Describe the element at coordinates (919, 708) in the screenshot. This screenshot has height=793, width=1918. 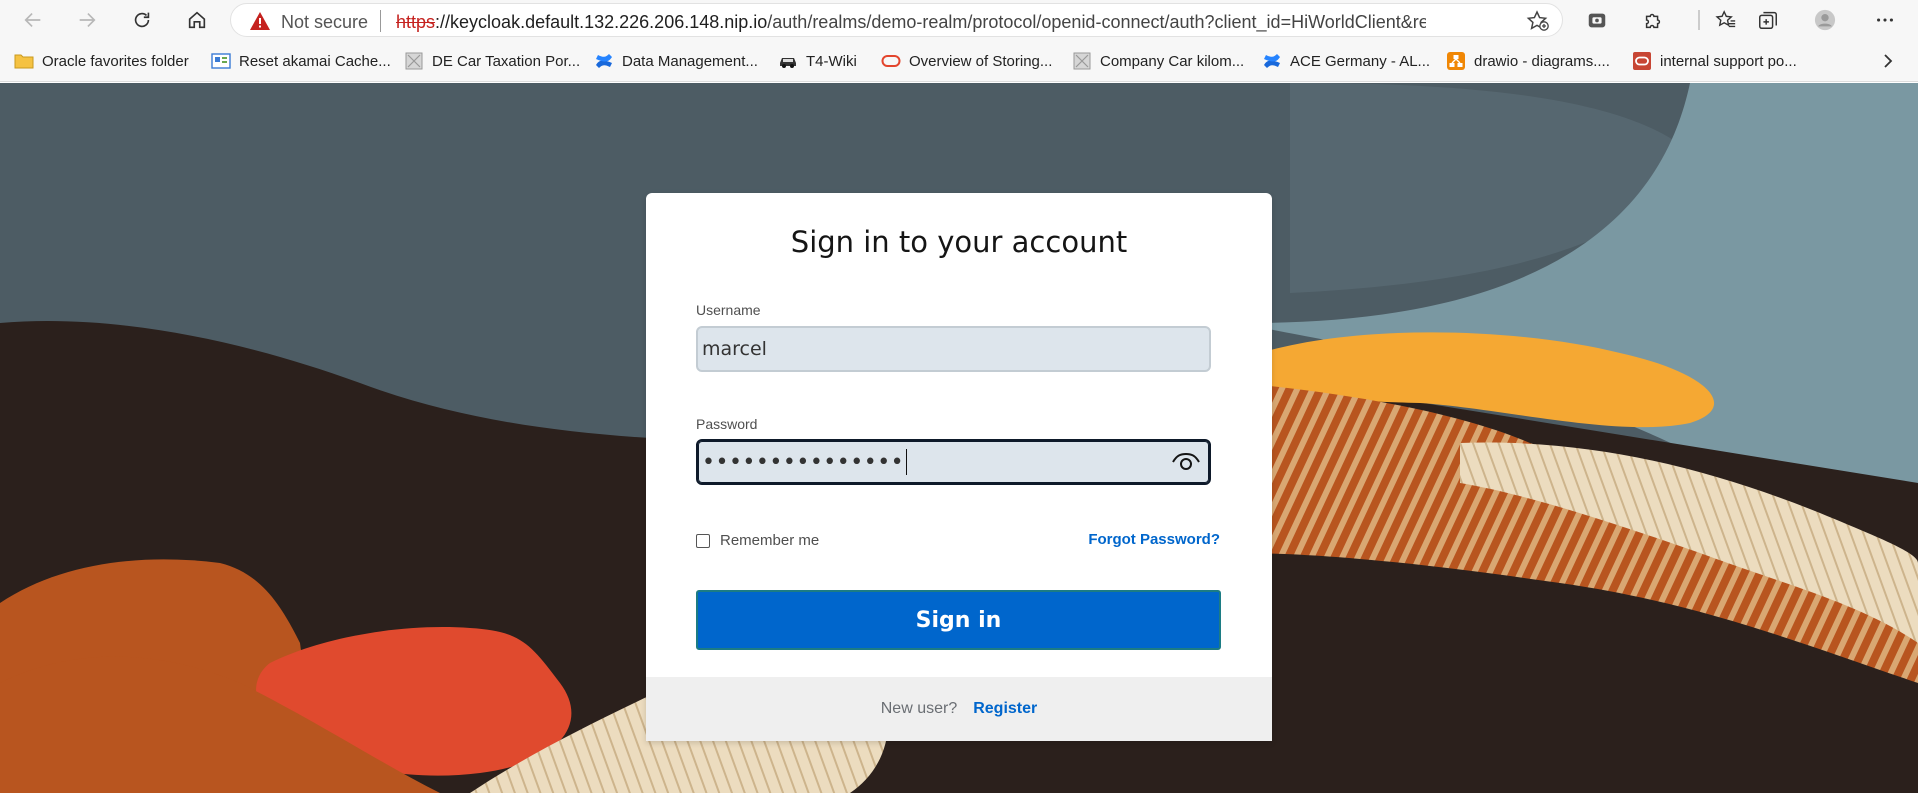
I see `new-user-label: New user?` at that location.